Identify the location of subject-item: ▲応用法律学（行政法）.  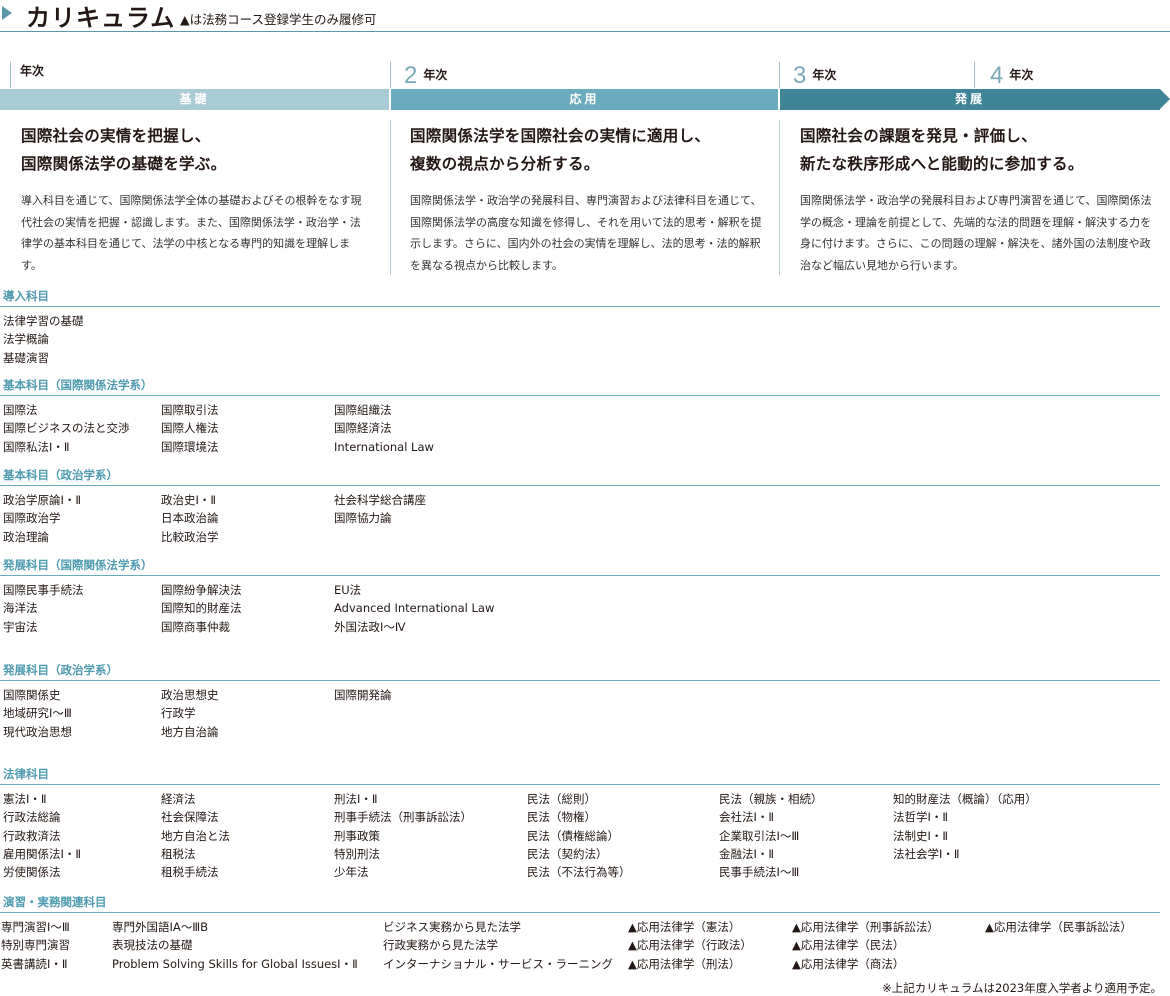
(690, 945).